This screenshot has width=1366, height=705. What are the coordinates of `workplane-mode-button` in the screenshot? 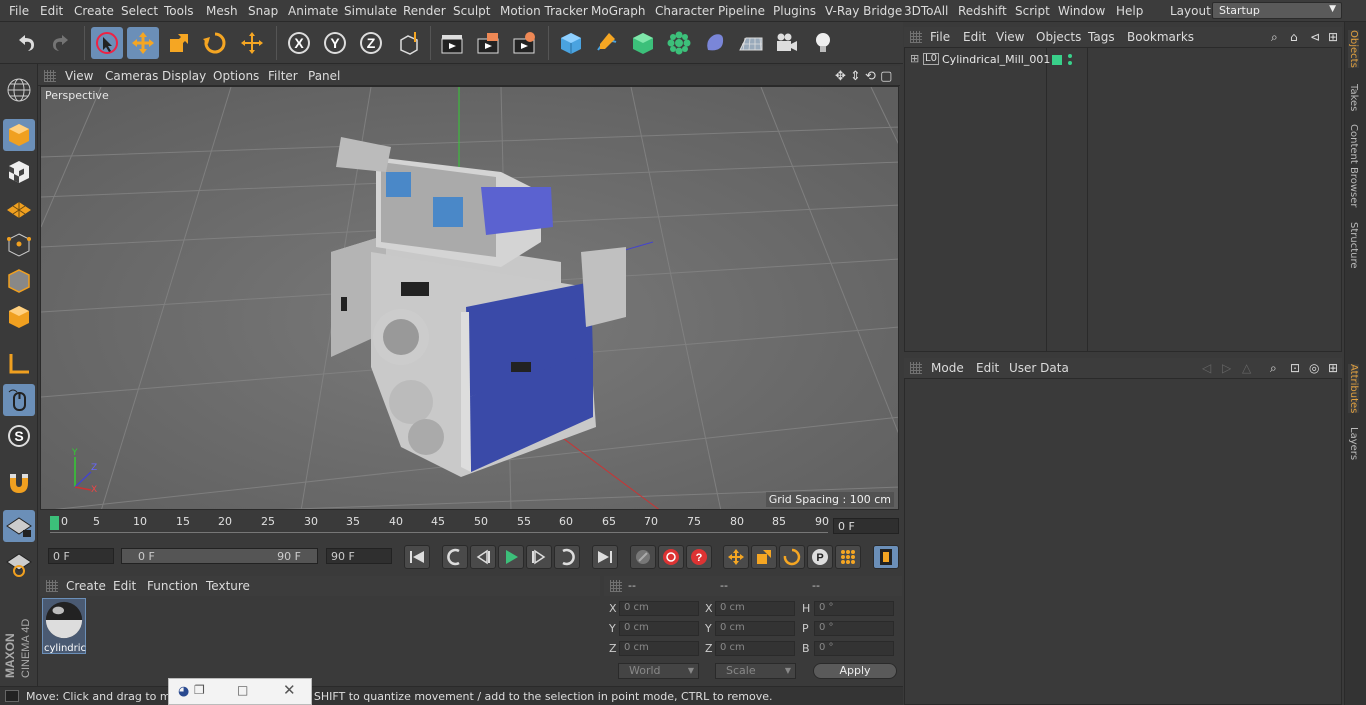 It's located at (19, 208).